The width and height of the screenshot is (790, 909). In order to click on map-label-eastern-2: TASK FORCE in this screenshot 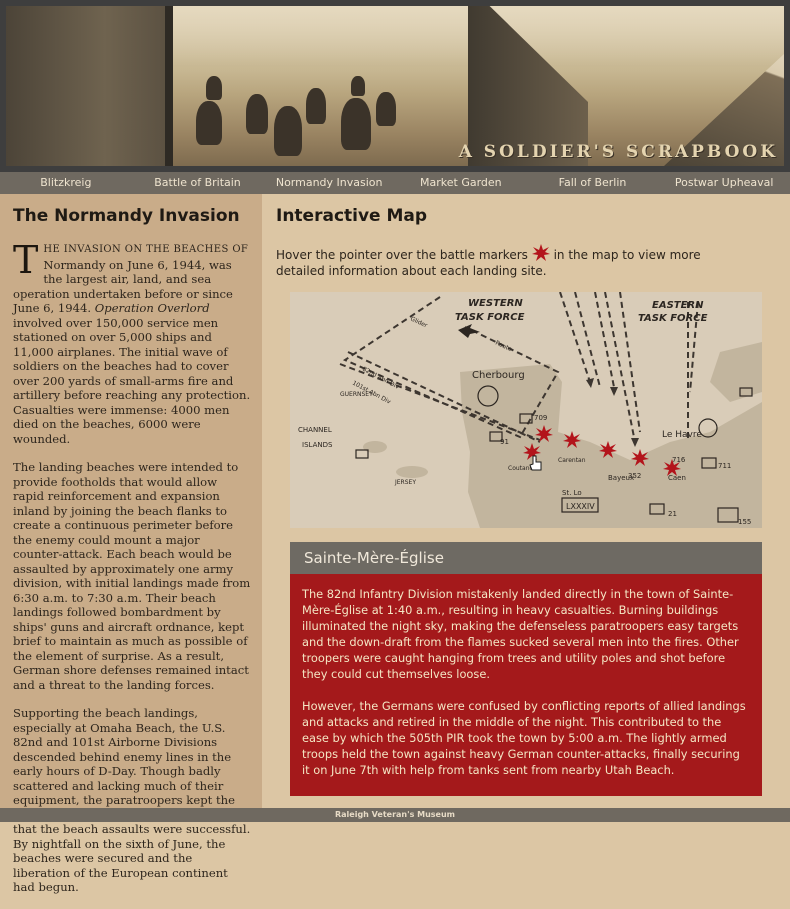, I will do `click(673, 318)`.